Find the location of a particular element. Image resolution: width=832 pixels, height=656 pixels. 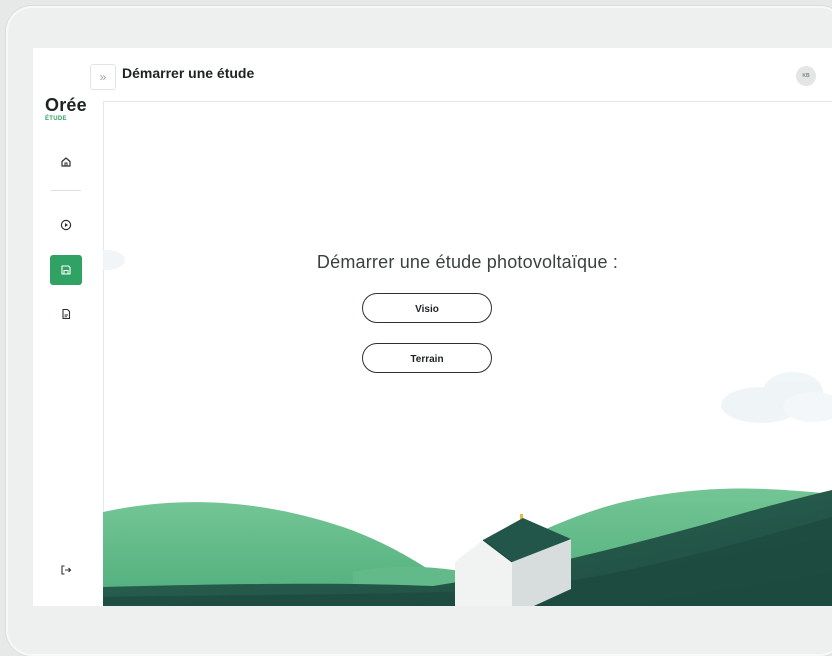

sidebar-divider is located at coordinates (66, 190).